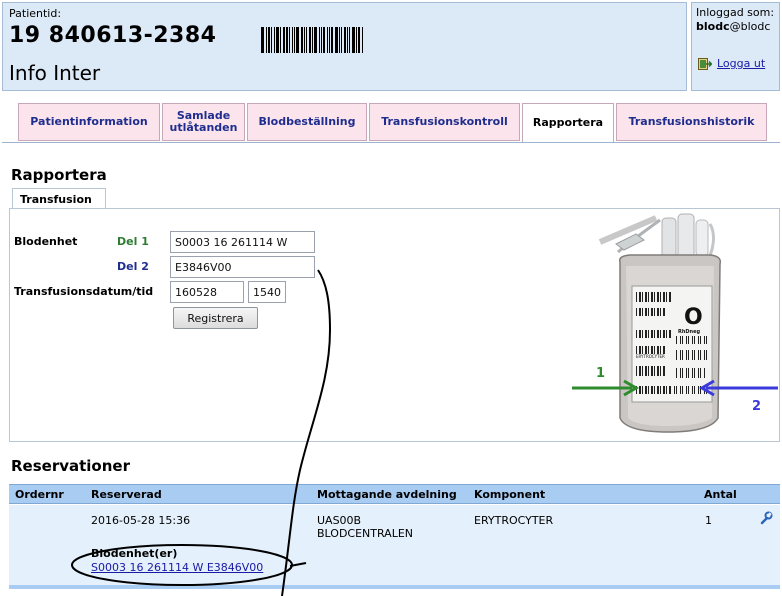 The height and width of the screenshot is (596, 782). What do you see at coordinates (691, 122) in the screenshot?
I see `tab-transfusionshistorik: Transfusionshistorik` at bounding box center [691, 122].